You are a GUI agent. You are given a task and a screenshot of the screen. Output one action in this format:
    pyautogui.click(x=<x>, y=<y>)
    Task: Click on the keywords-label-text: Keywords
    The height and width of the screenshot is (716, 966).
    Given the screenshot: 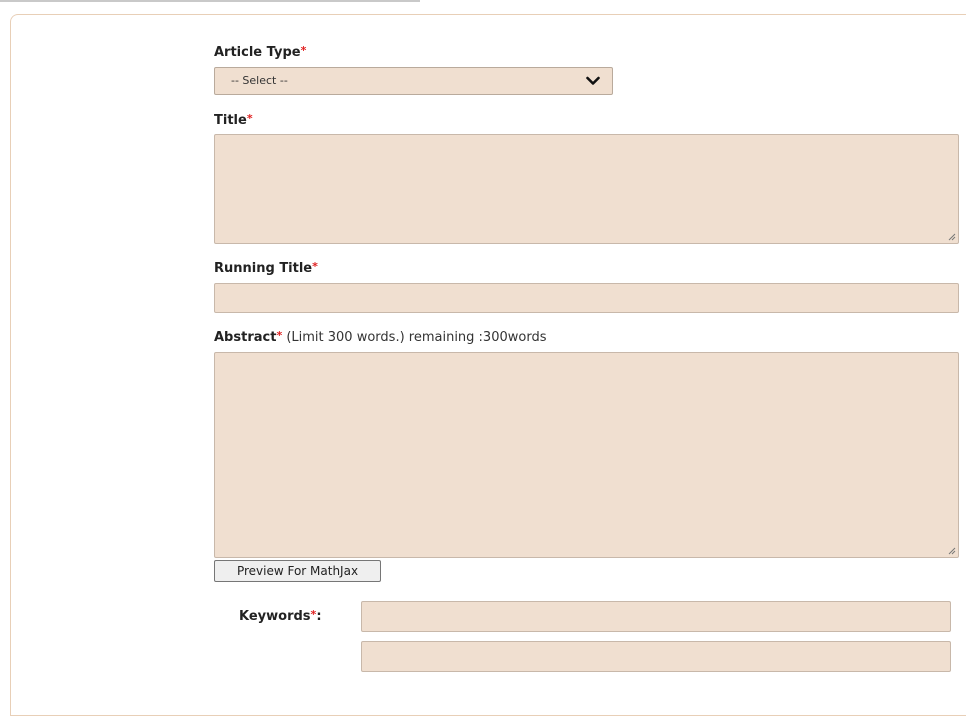 What is the action you would take?
    pyautogui.click(x=275, y=616)
    